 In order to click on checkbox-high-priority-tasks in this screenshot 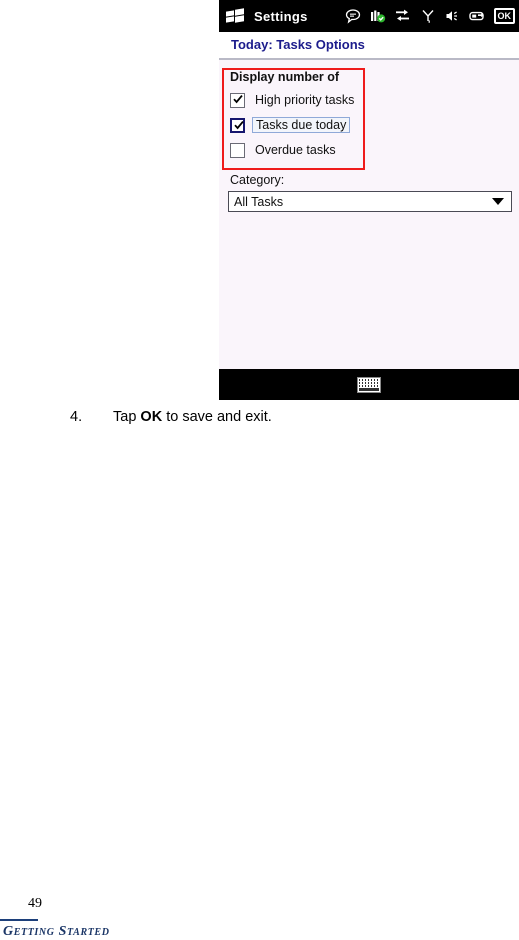, I will do `click(237, 100)`.